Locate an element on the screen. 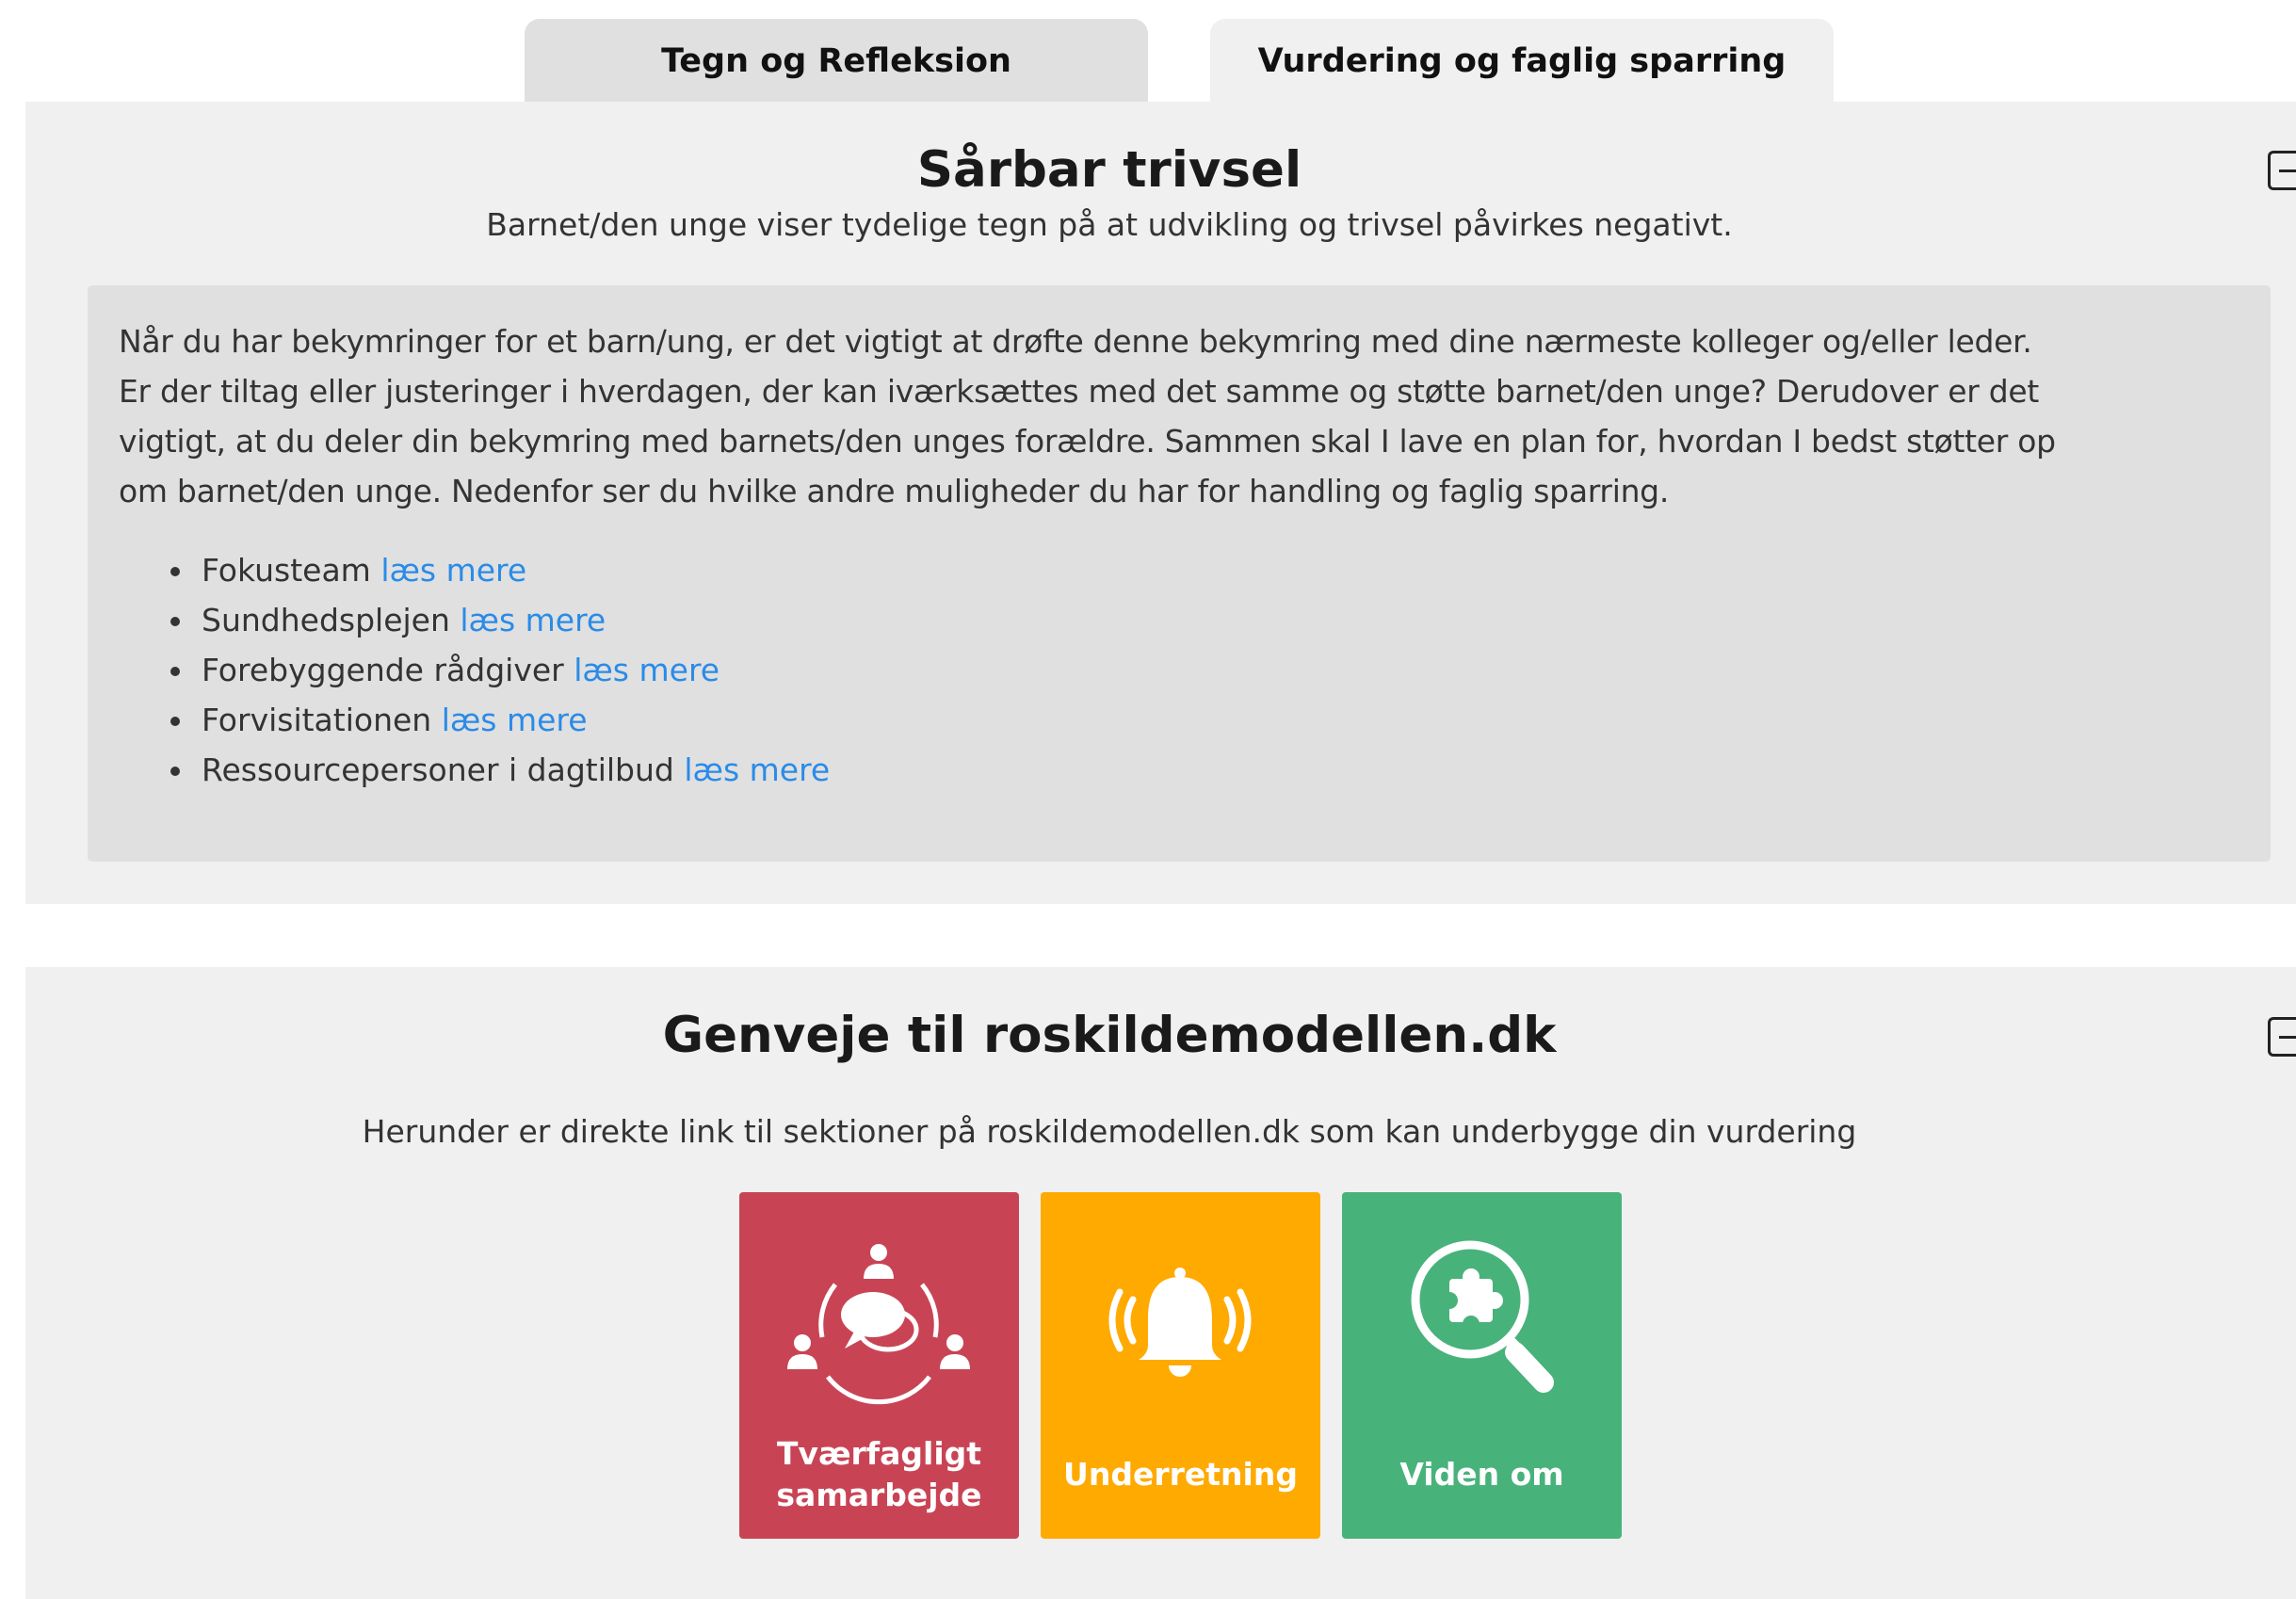  list-item: Fokusteam læs mere is located at coordinates (474, 570).